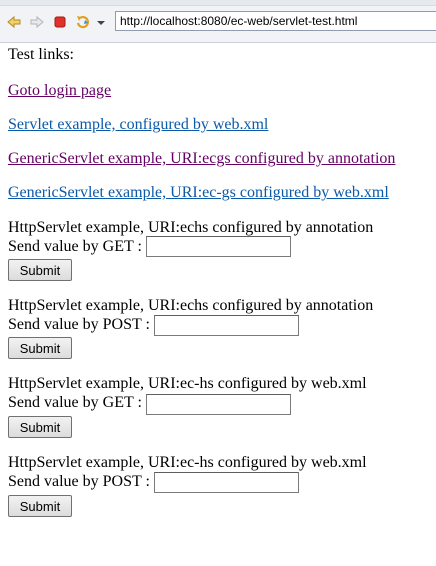 This screenshot has height=566, width=436. I want to click on page-heading: Test links:, so click(41, 54).